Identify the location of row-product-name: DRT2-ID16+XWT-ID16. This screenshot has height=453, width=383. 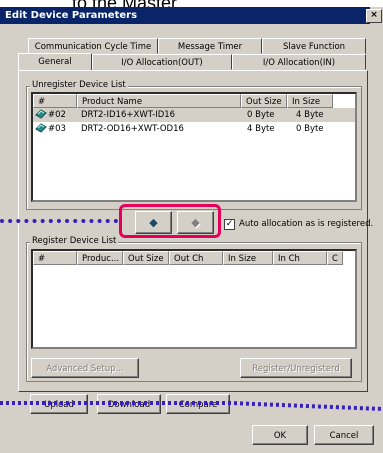
(128, 115).